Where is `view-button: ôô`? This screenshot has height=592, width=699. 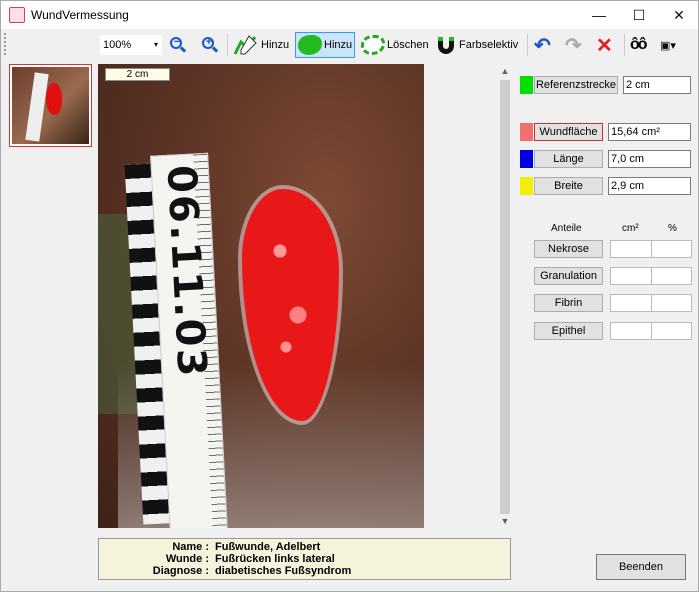
view-button: ôô is located at coordinates (638, 45).